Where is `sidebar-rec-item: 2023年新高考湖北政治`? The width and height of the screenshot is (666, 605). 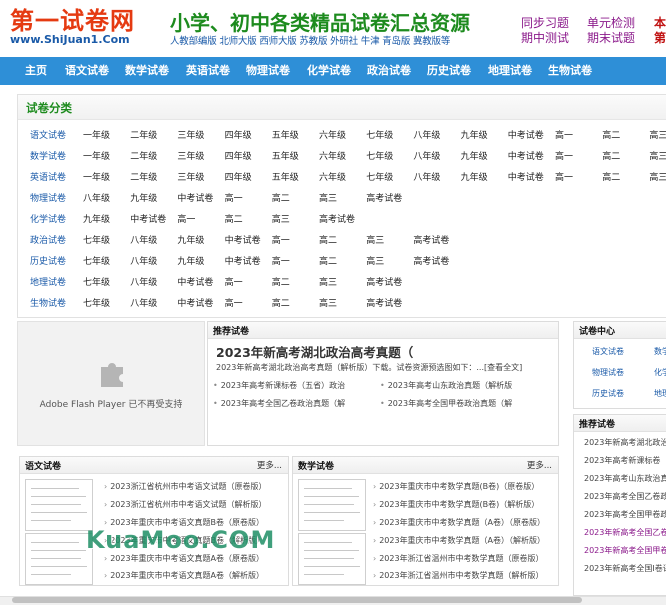
sidebar-rec-item: 2023年新高考湖北政治 is located at coordinates (625, 442).